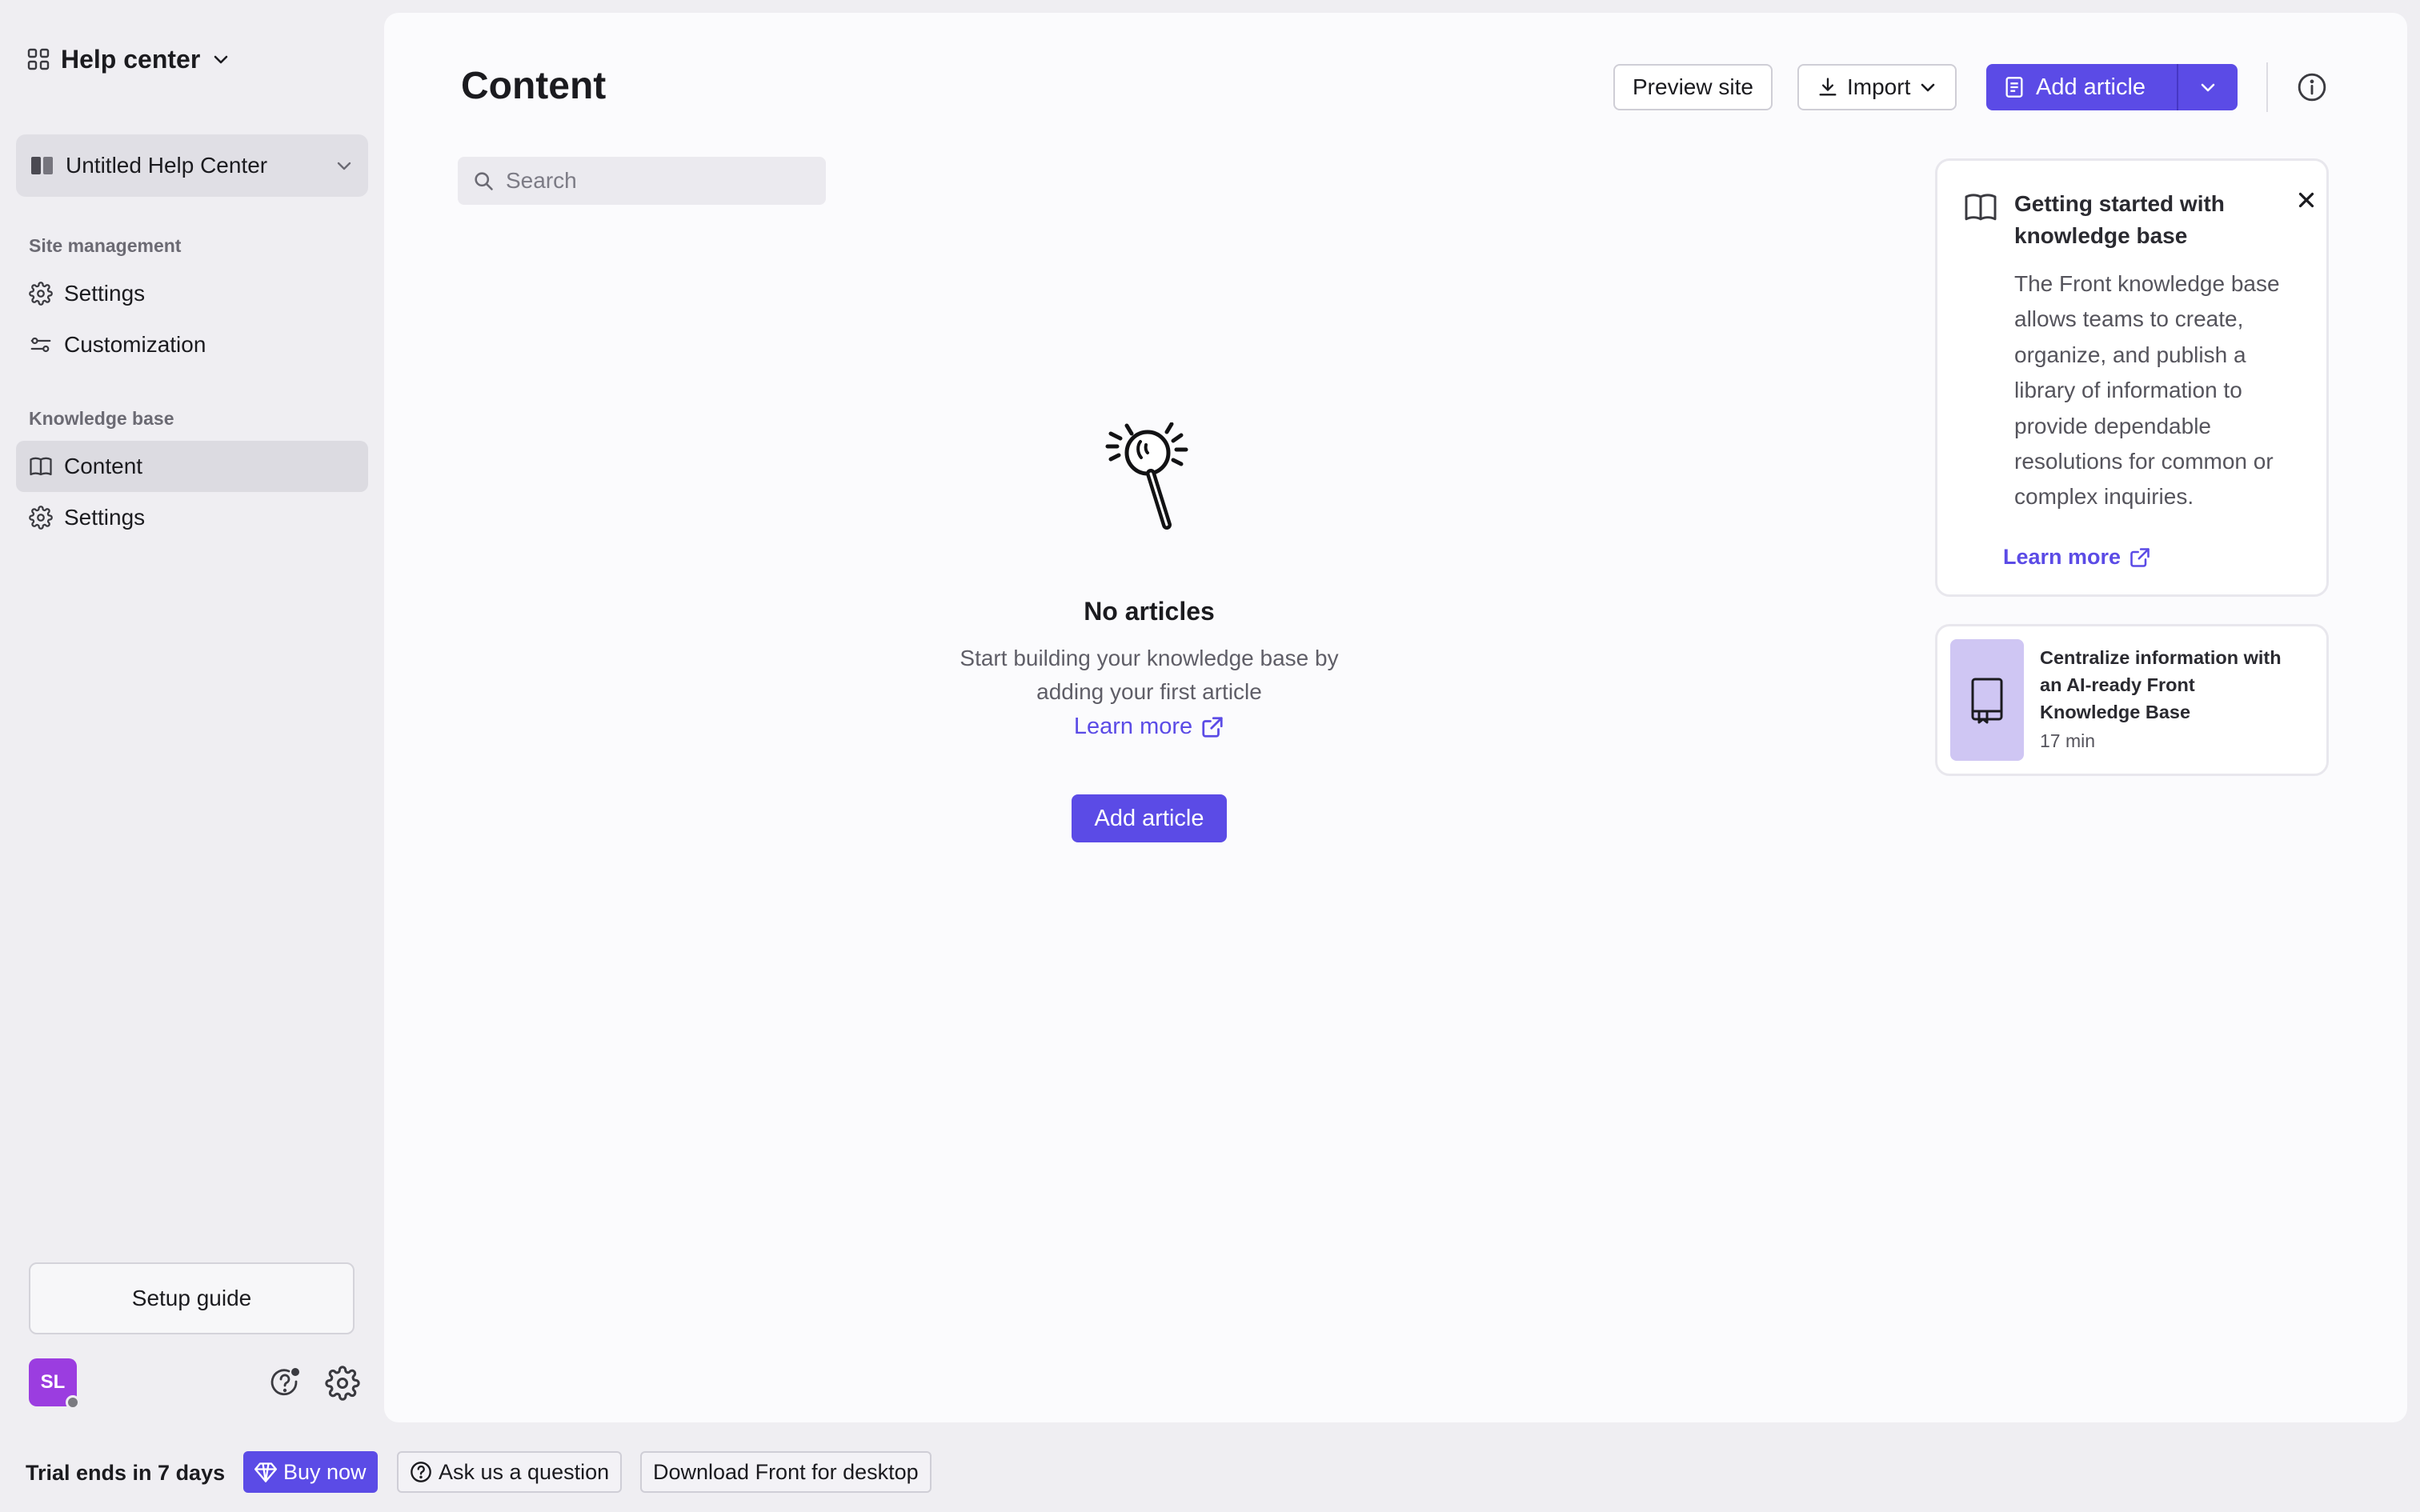  What do you see at coordinates (192, 1298) in the screenshot?
I see `setup-guide-button: Setup guide` at bounding box center [192, 1298].